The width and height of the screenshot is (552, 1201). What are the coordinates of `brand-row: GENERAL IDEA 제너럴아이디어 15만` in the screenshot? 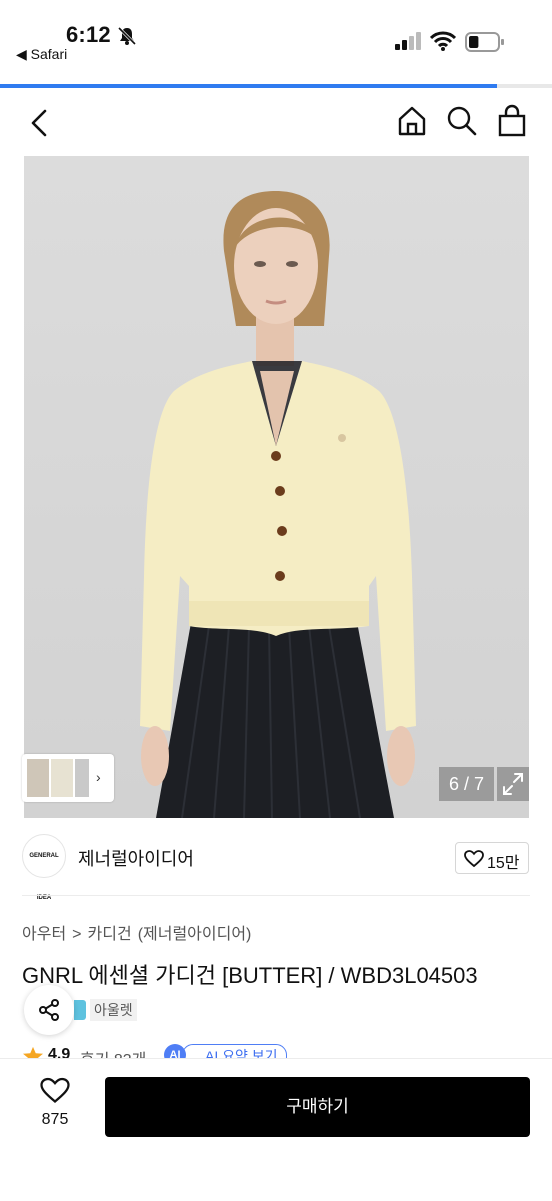 It's located at (276, 864).